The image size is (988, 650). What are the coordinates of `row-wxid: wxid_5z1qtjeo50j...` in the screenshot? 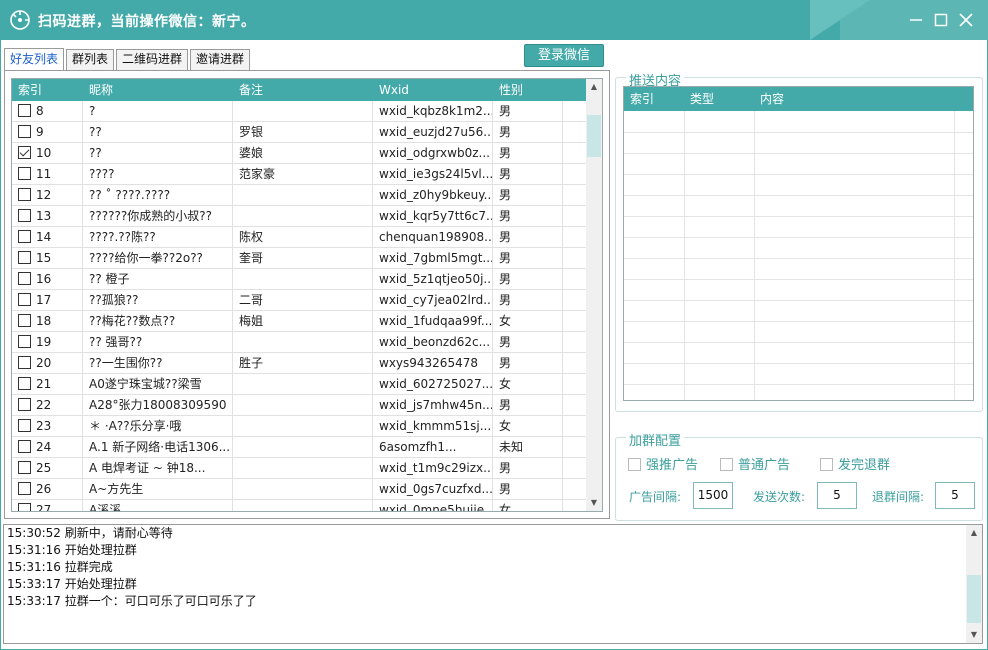 It's located at (433, 279).